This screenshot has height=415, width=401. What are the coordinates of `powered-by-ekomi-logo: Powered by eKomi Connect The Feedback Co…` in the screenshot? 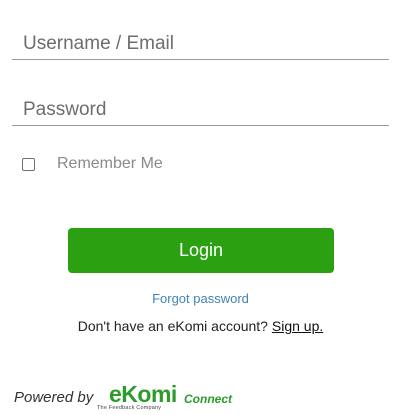 It's located at (144, 397).